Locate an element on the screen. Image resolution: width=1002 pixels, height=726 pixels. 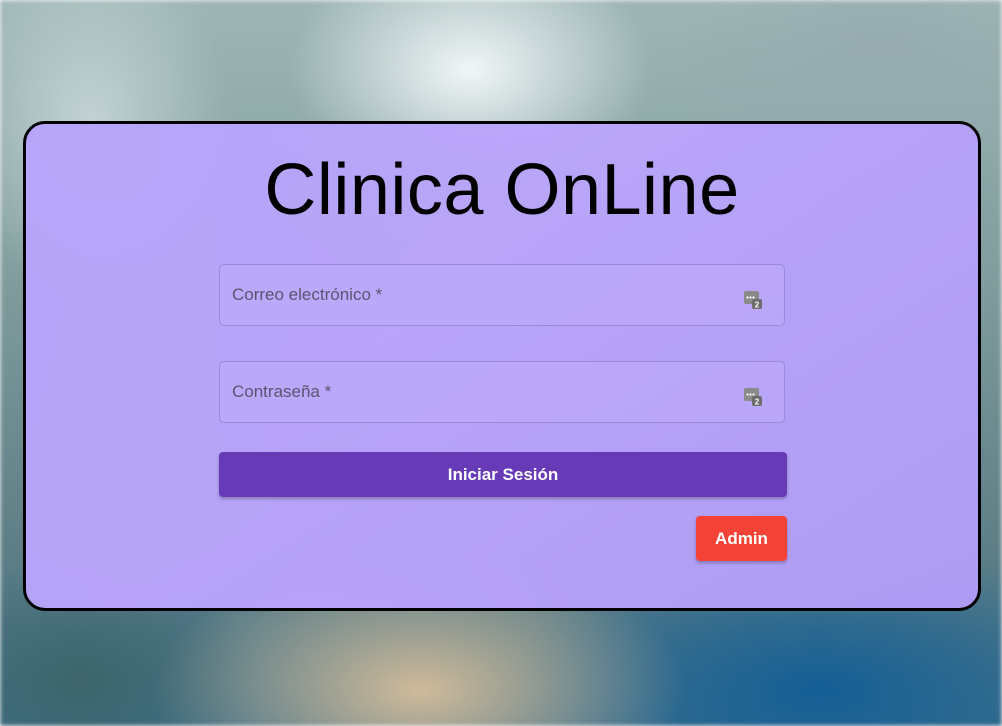
email-input is located at coordinates (477, 295).